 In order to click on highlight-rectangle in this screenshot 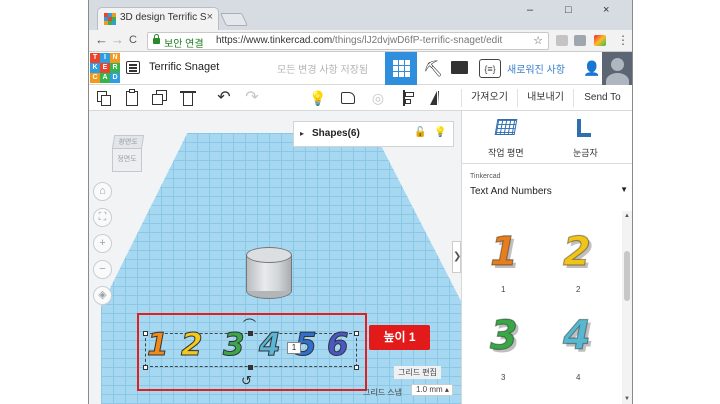, I will do `click(252, 352)`.